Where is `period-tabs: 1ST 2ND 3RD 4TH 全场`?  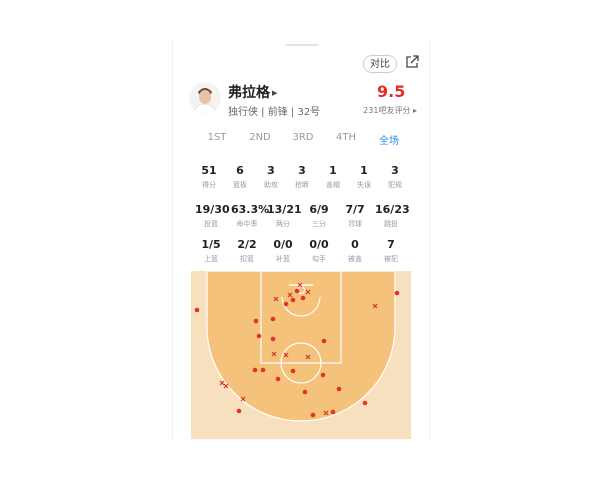 period-tabs: 1ST 2ND 3RD 4TH 全场 is located at coordinates (305, 143).